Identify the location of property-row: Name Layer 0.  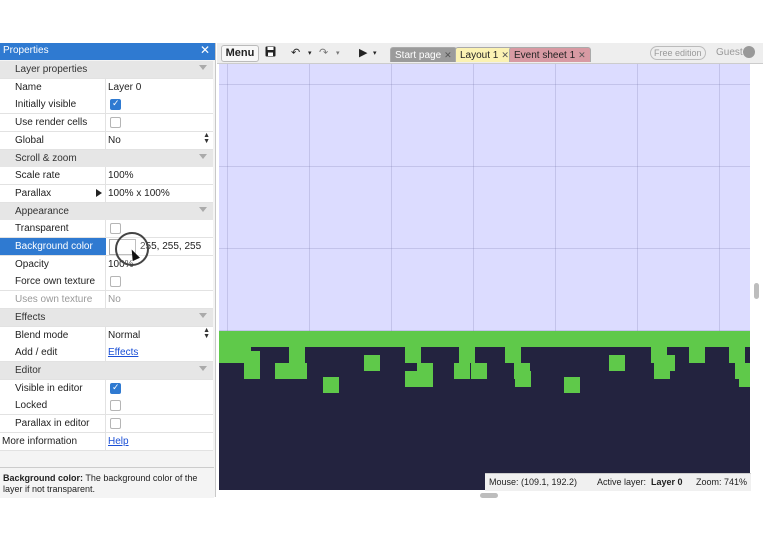
(106, 87).